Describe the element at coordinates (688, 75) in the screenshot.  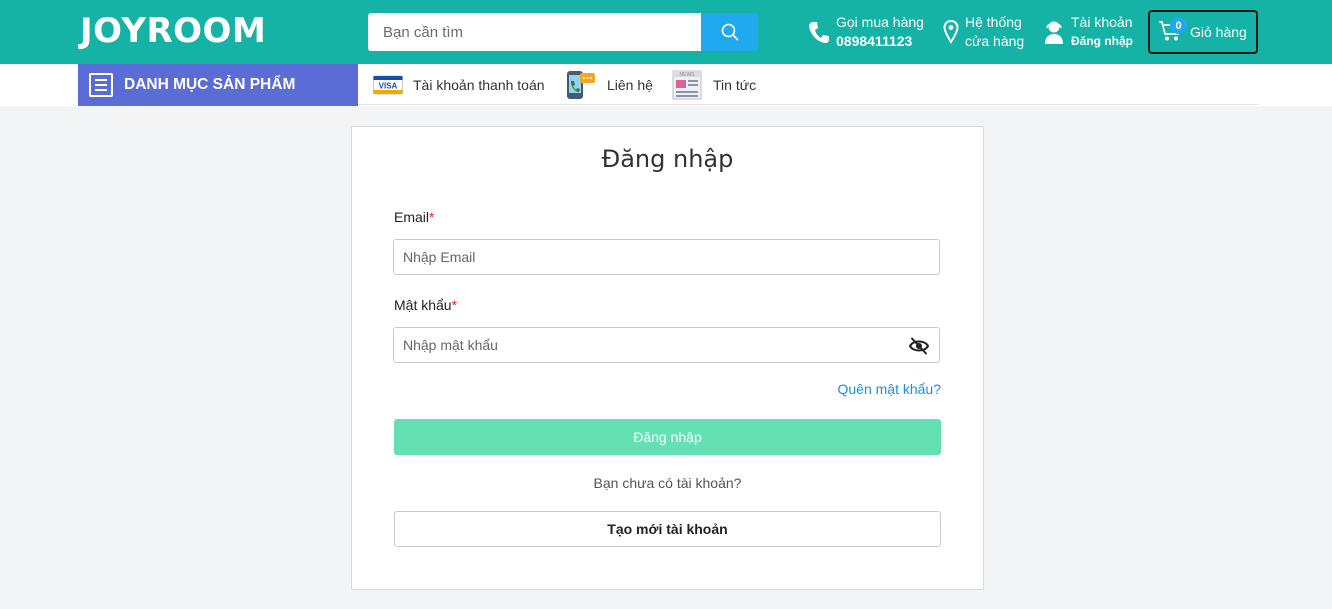
I see `svg-text: NEWS` at that location.